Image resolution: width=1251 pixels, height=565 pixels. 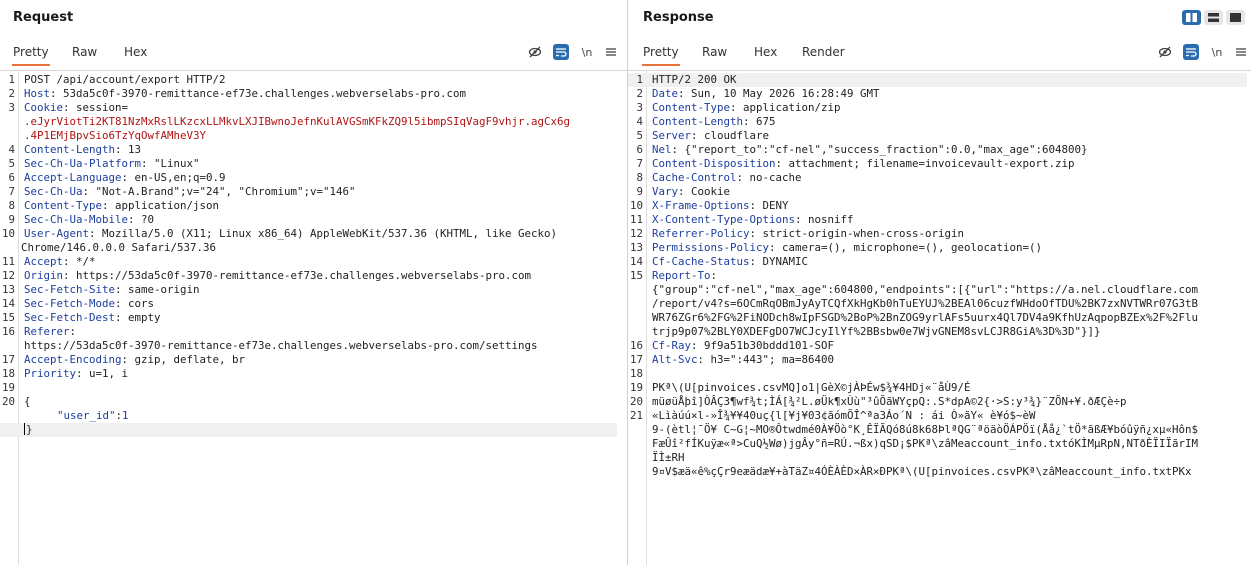 What do you see at coordinates (639, 149) in the screenshot?
I see `line-number: 6` at bounding box center [639, 149].